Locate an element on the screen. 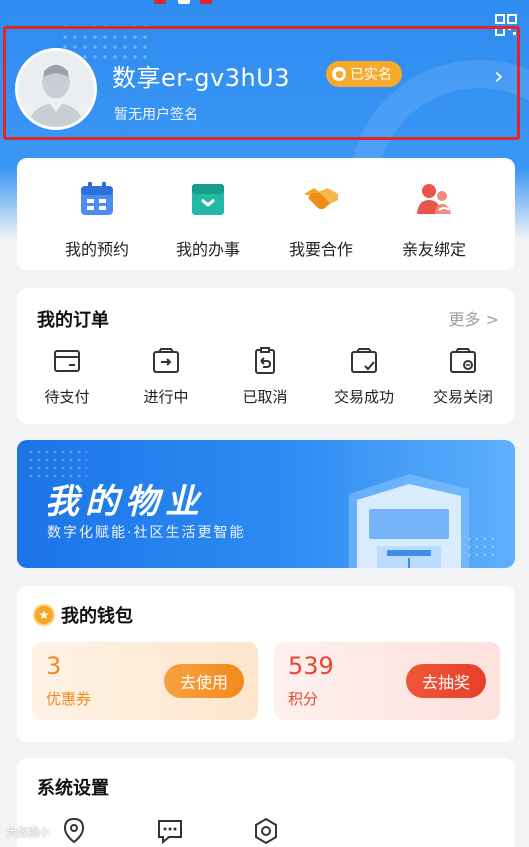 The height and width of the screenshot is (847, 529). closed-box-icon is located at coordinates (463, 360).